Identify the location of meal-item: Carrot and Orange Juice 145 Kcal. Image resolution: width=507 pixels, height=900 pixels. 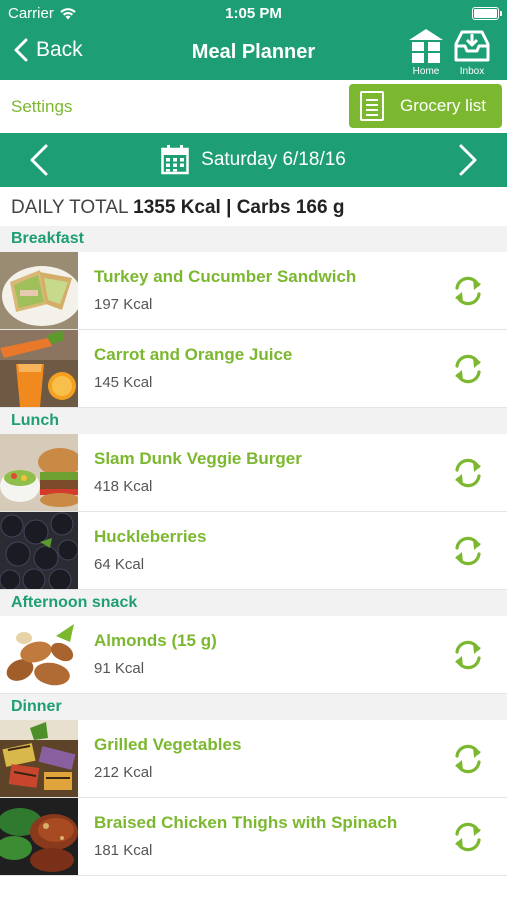
(253, 369).